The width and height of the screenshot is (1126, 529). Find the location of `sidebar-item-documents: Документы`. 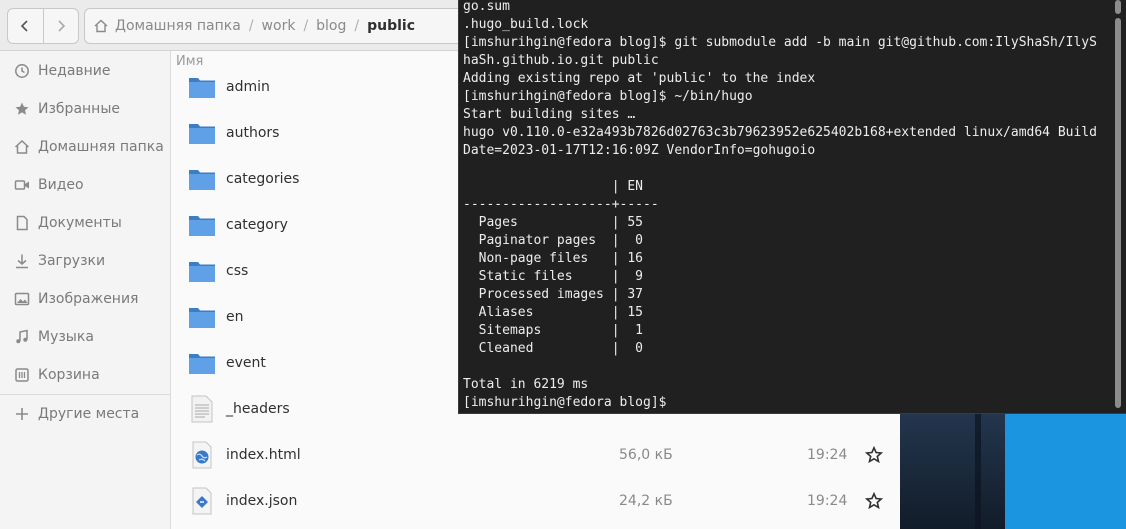

sidebar-item-documents: Документы is located at coordinates (85, 223).